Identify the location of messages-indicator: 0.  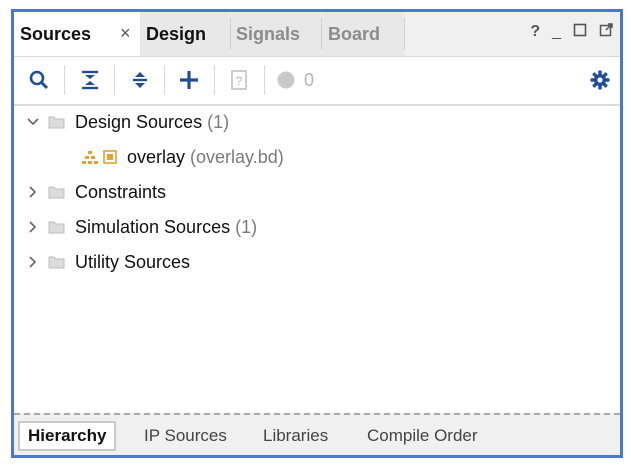
(301, 80).